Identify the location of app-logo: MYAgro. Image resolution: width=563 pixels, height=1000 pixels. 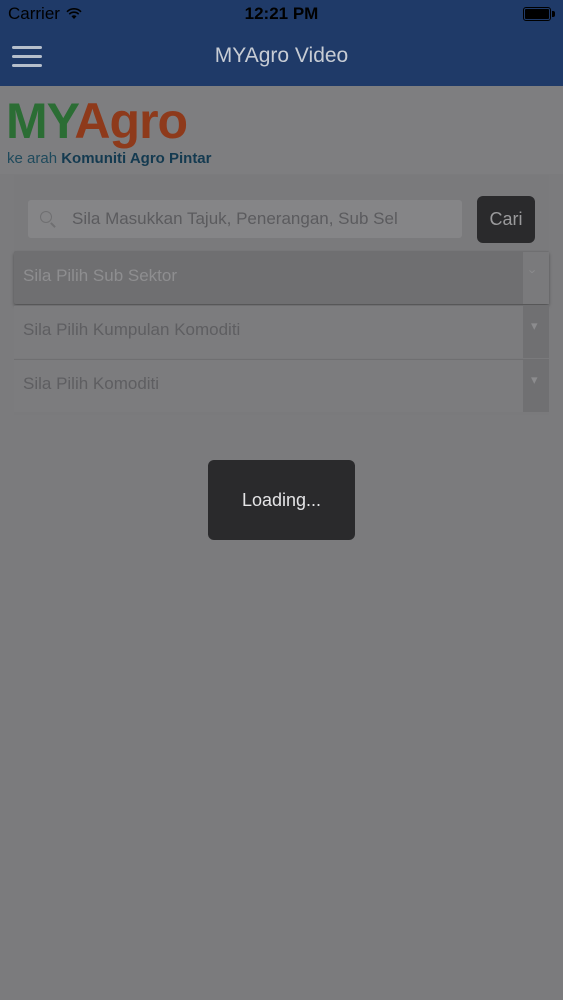
(97, 121).